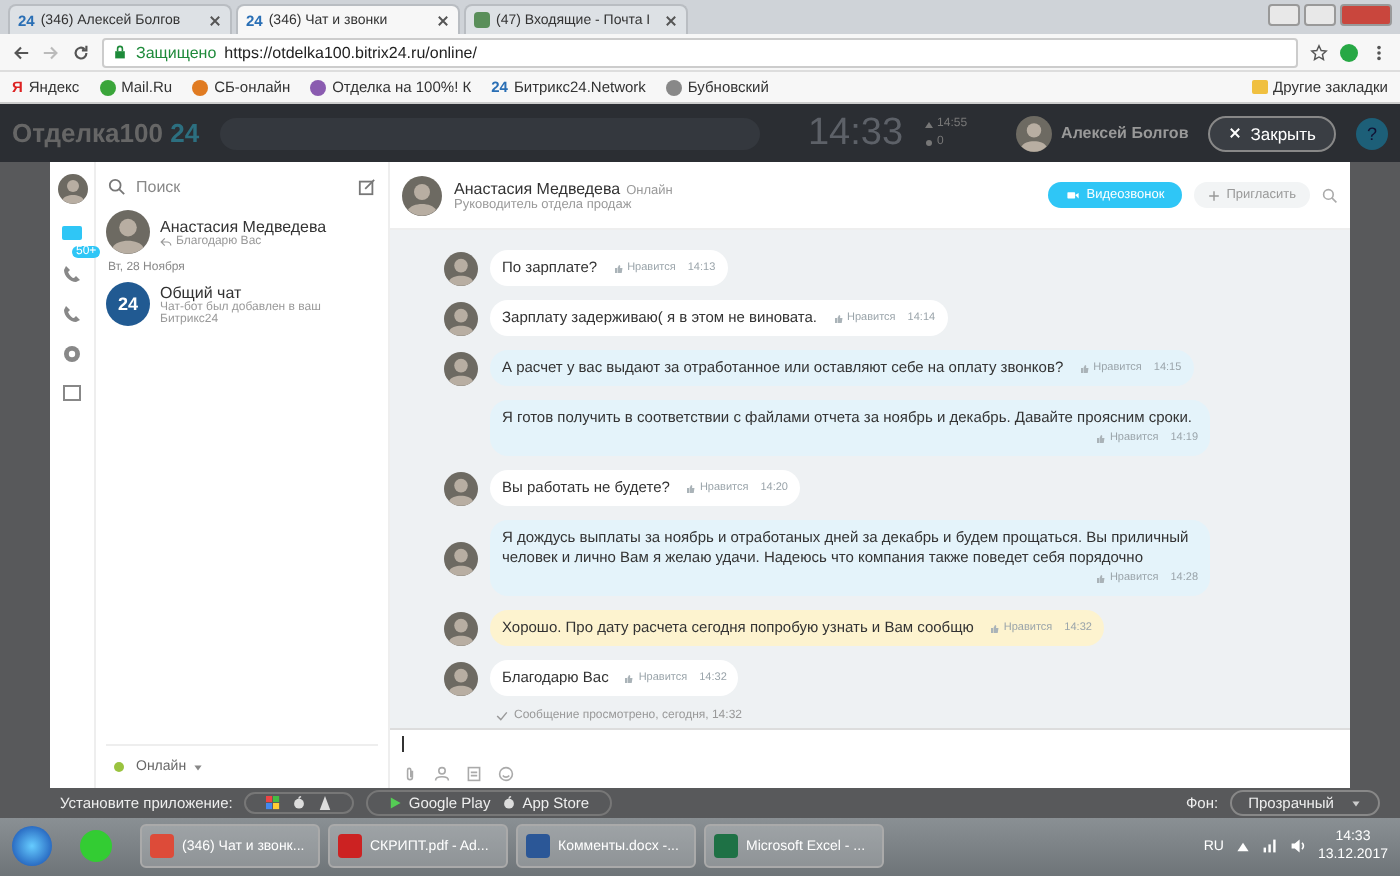 This screenshot has height=876, width=1400. What do you see at coordinates (1073, 195) in the screenshot?
I see `camera-icon` at bounding box center [1073, 195].